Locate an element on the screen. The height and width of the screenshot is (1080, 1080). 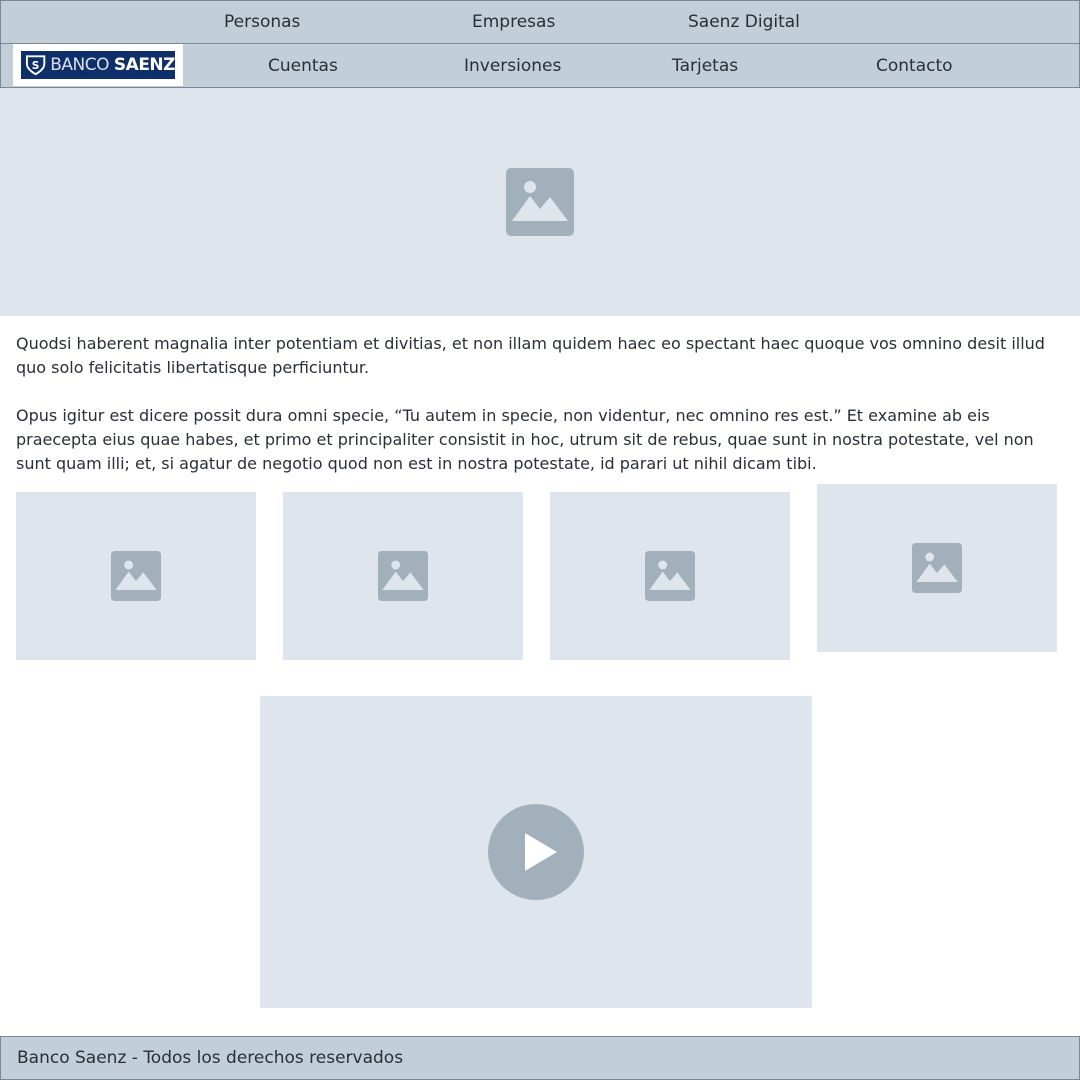
top-nav-item-personas: Personas is located at coordinates (262, 22).